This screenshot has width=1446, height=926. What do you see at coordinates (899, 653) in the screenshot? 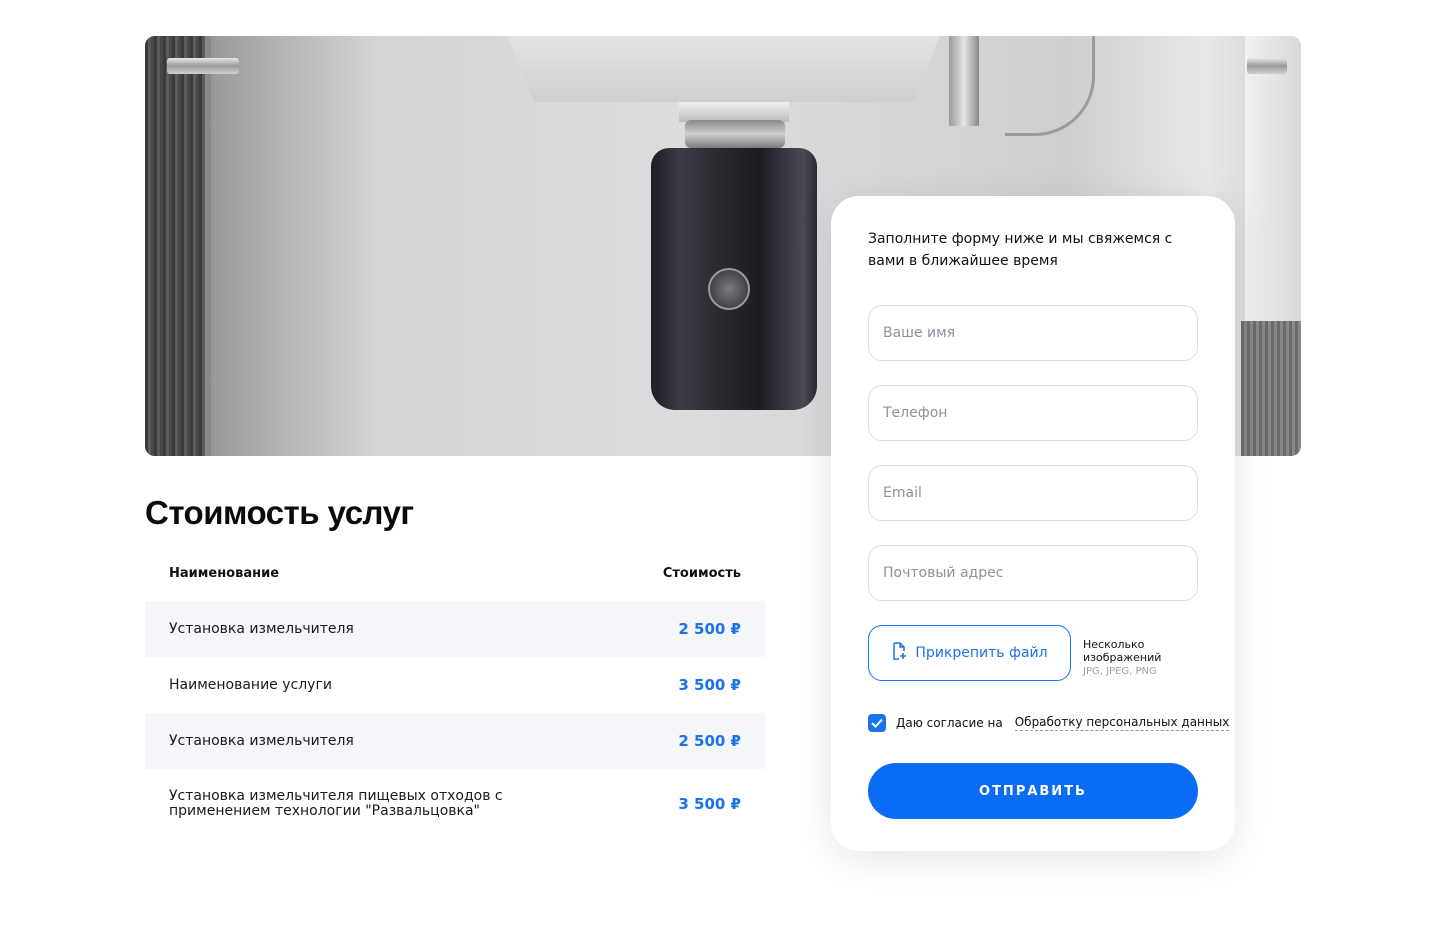
I see `file-add-icon` at bounding box center [899, 653].